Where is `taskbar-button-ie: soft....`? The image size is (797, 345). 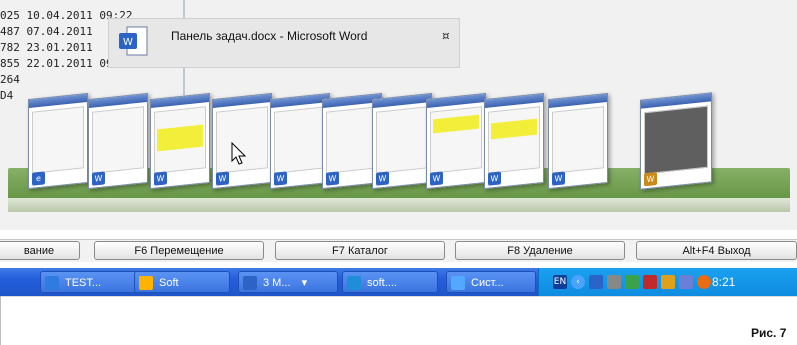 taskbar-button-ie: soft.... is located at coordinates (390, 282).